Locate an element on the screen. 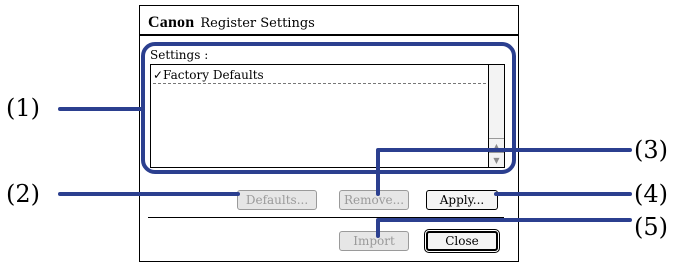 The width and height of the screenshot is (680, 268). callout-5: (5) is located at coordinates (651, 227).